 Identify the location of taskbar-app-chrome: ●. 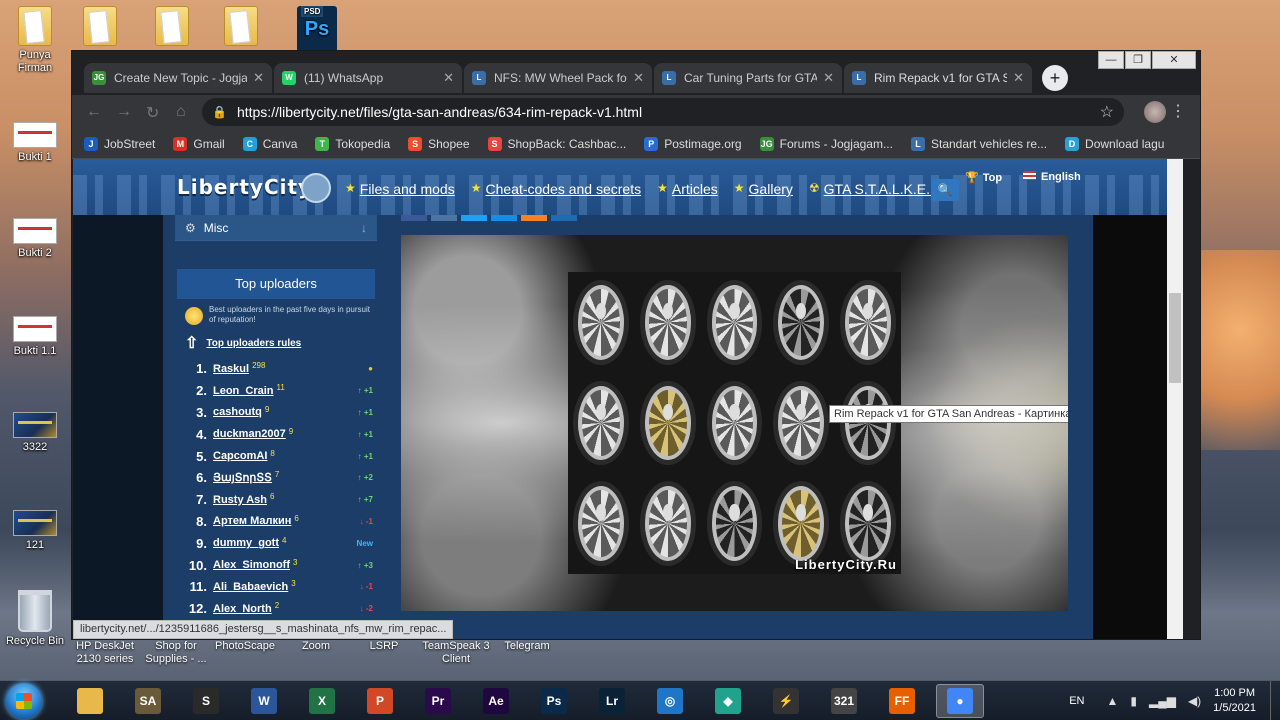
(960, 701).